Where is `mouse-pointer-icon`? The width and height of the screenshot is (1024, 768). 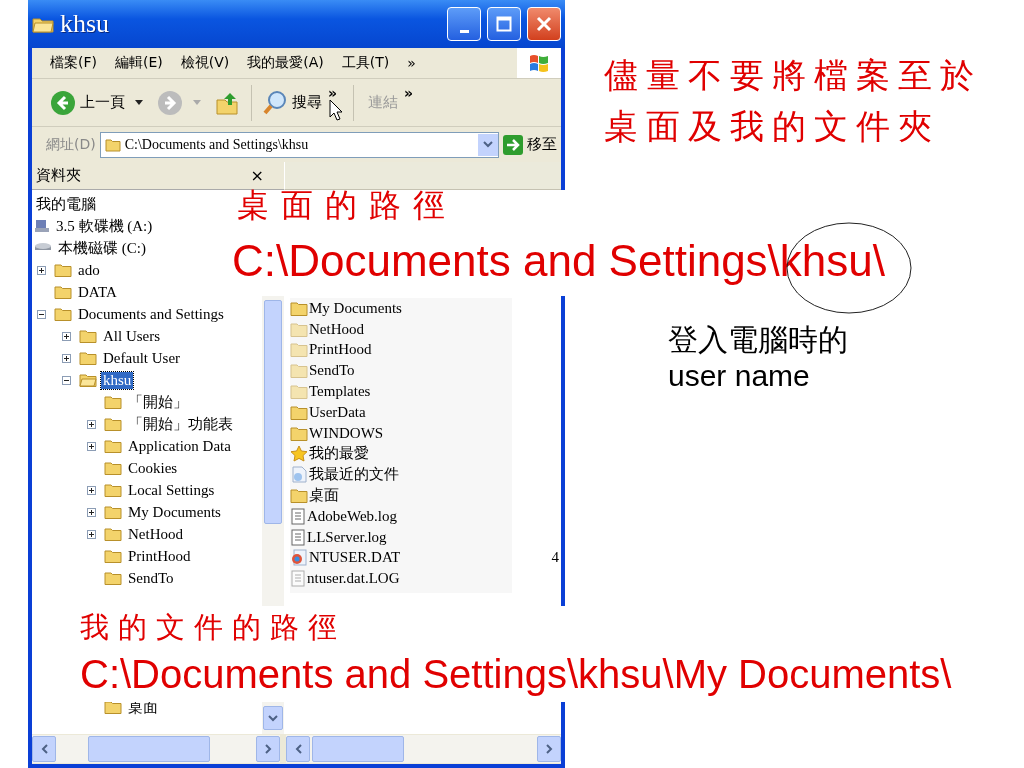
mouse-pointer-icon is located at coordinates (336, 109).